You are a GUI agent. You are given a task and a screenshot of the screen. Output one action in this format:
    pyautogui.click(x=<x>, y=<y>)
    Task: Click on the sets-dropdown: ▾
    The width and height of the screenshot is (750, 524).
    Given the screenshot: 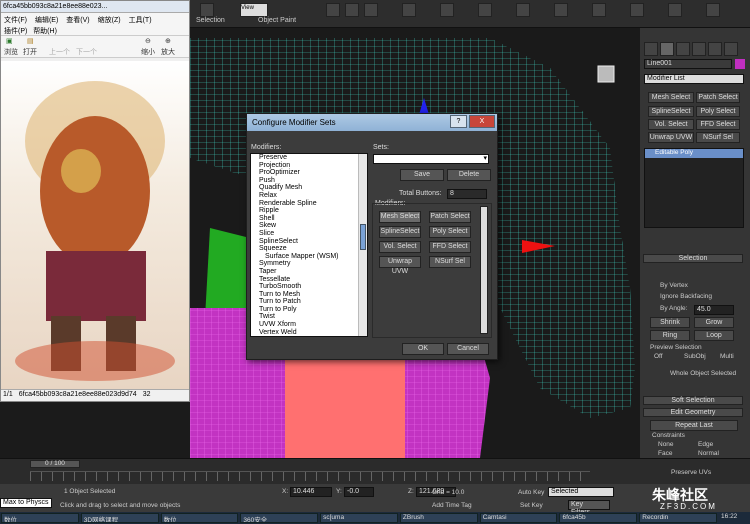 What is the action you would take?
    pyautogui.click(x=431, y=159)
    